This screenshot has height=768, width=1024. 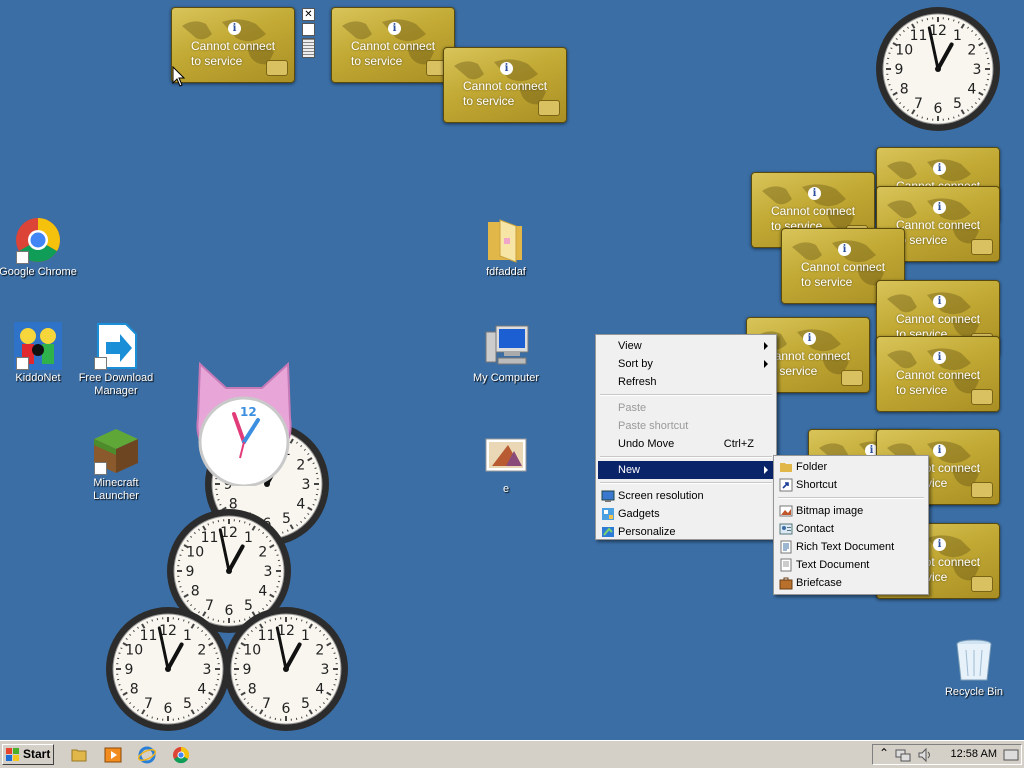 What do you see at coordinates (903, 755) in the screenshot?
I see `network-icon` at bounding box center [903, 755].